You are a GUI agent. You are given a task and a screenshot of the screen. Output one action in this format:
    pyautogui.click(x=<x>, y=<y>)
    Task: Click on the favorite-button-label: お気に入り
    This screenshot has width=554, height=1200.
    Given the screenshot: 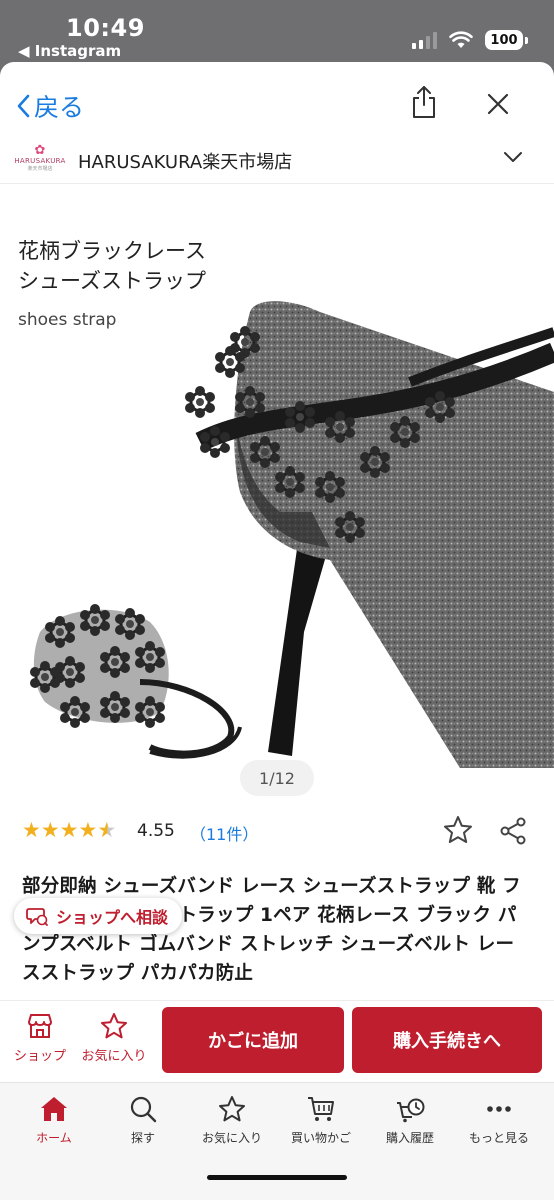 What is the action you would take?
    pyautogui.click(x=114, y=1056)
    